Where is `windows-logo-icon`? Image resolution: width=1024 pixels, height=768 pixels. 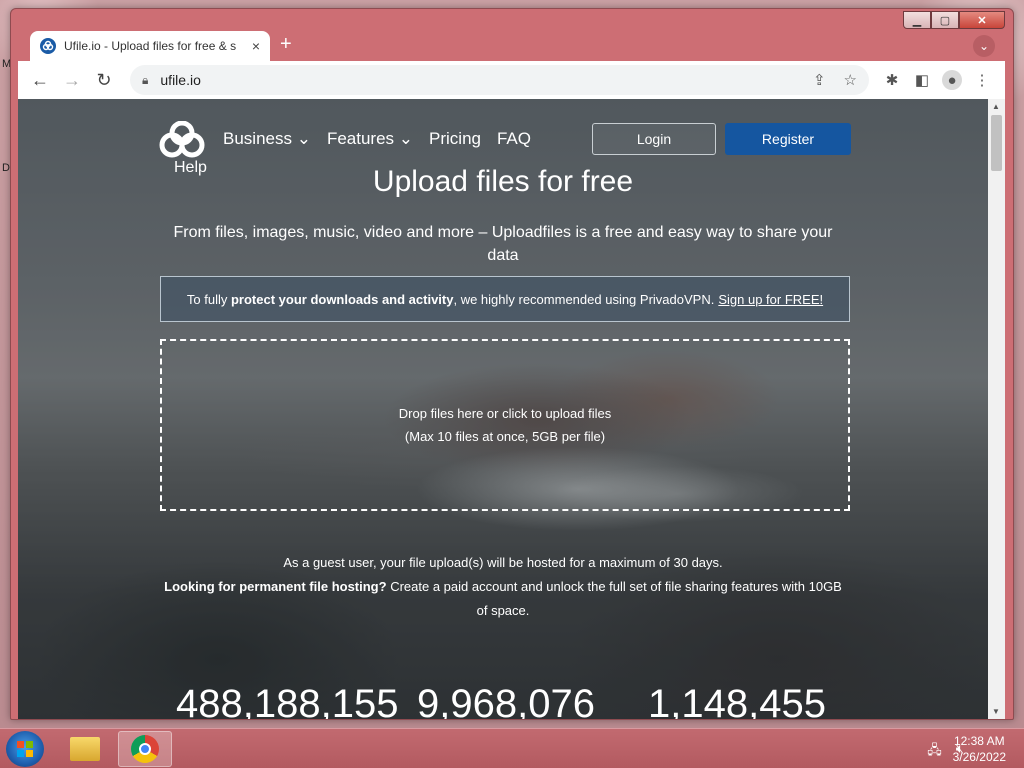
windows-logo-icon is located at coordinates (25, 749).